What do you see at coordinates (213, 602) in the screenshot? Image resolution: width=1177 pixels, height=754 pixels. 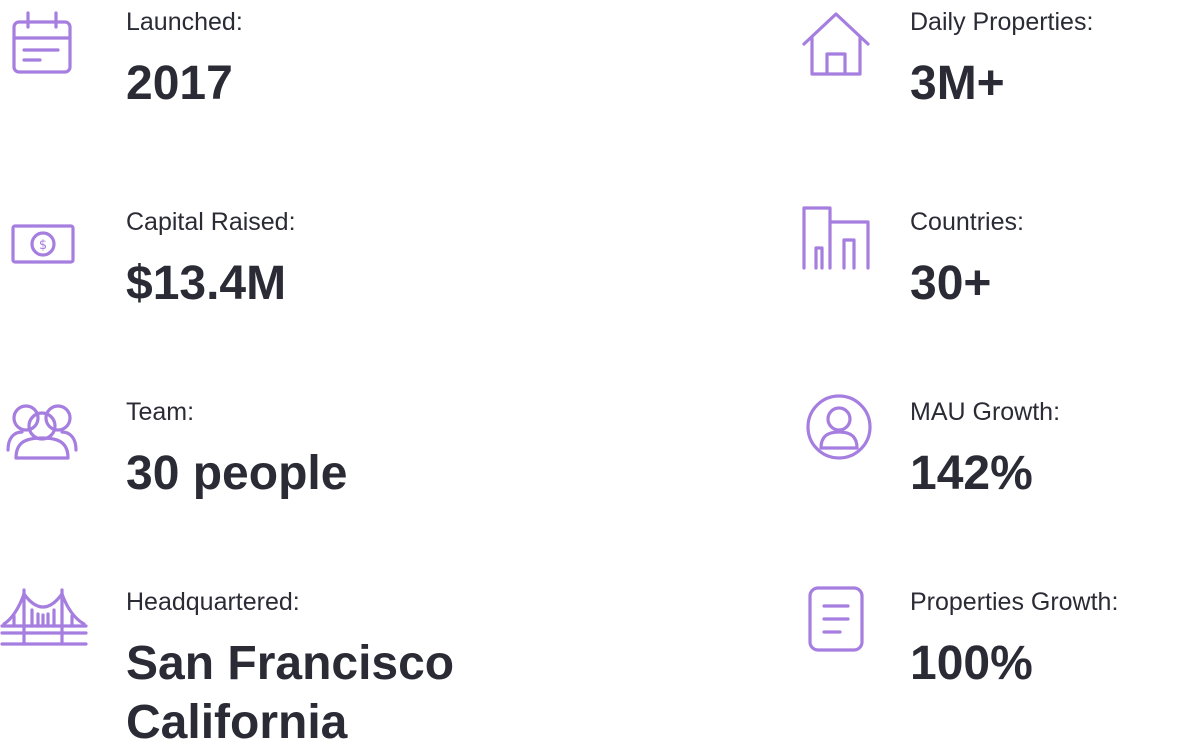 I see `stat-label: Headquartered:` at bounding box center [213, 602].